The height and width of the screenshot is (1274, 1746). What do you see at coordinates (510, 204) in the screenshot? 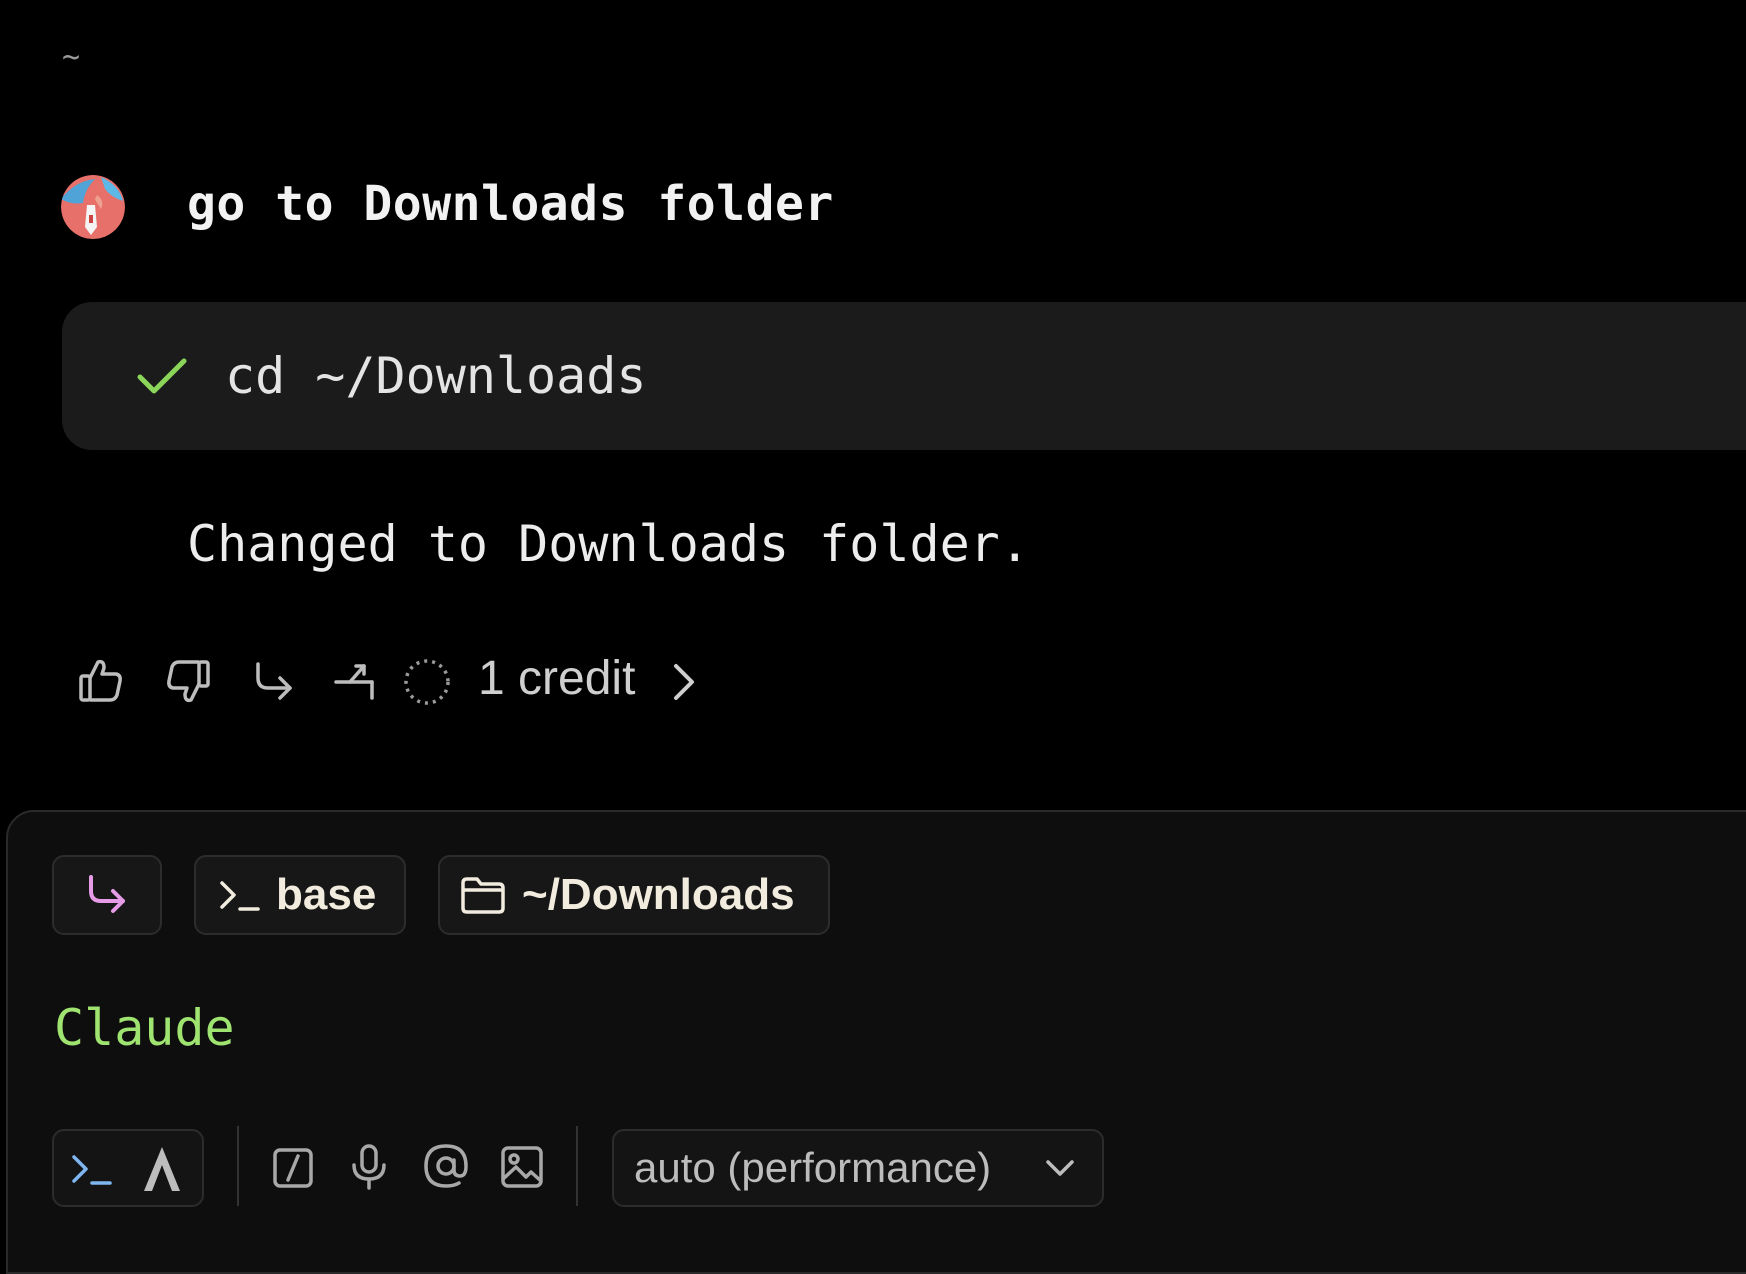
I see `user-prompt: go to Downloads folder` at bounding box center [510, 204].